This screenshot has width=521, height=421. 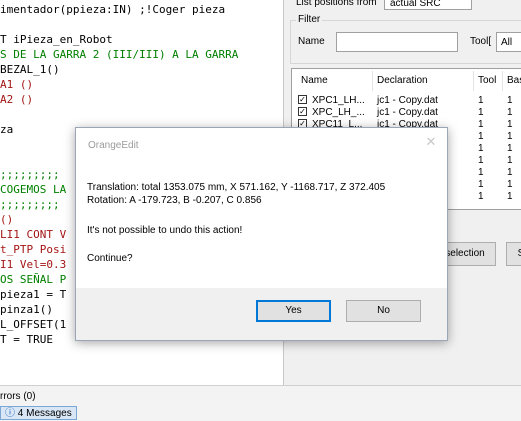 What do you see at coordinates (514, 80) in the screenshot?
I see `column-header-base: Bas` at bounding box center [514, 80].